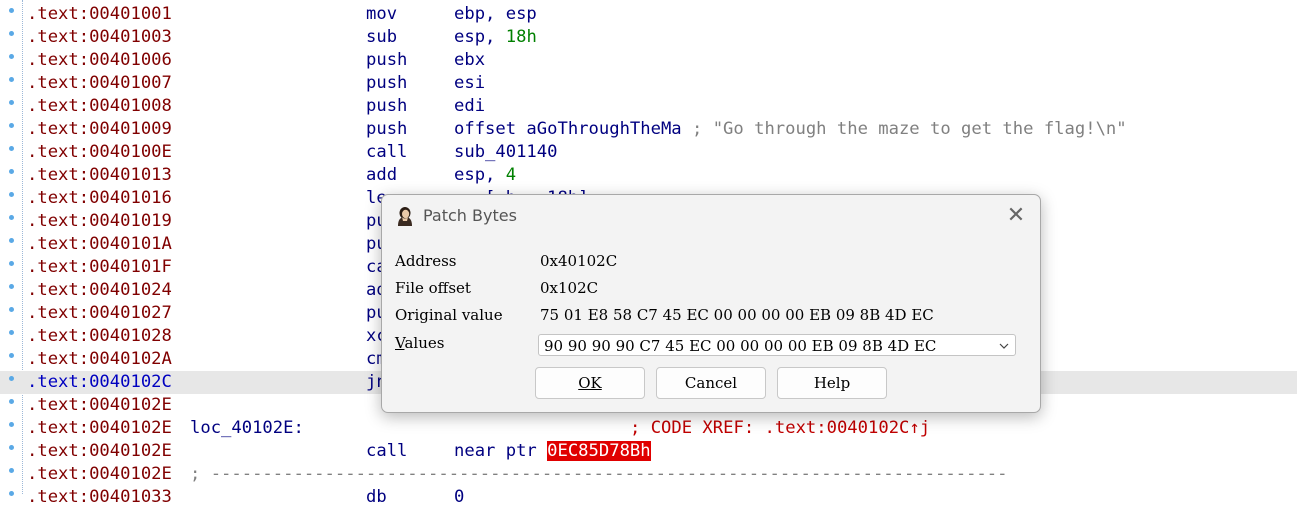 The width and height of the screenshot is (1297, 509). I want to click on row-operand-text: ebp, esp, so click(495, 14).